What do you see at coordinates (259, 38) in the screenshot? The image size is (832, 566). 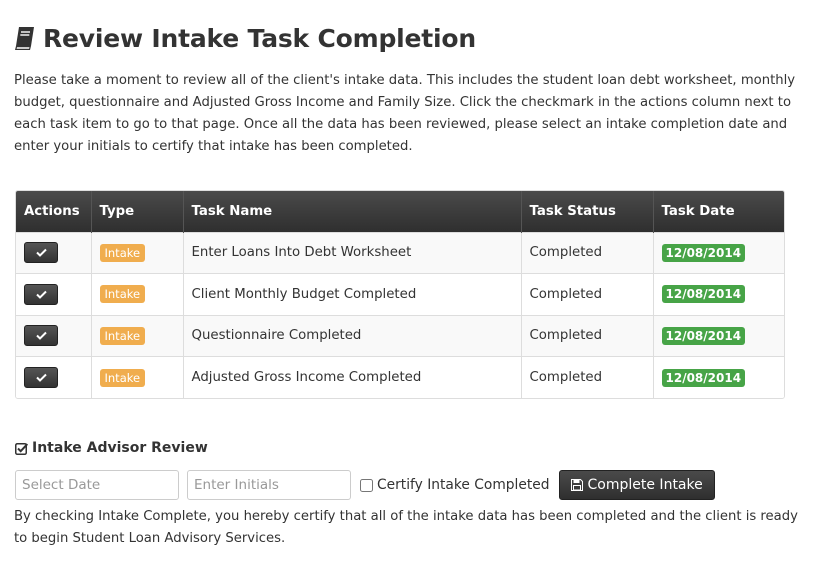 I see `page-title: Review Intake Task Completion` at bounding box center [259, 38].